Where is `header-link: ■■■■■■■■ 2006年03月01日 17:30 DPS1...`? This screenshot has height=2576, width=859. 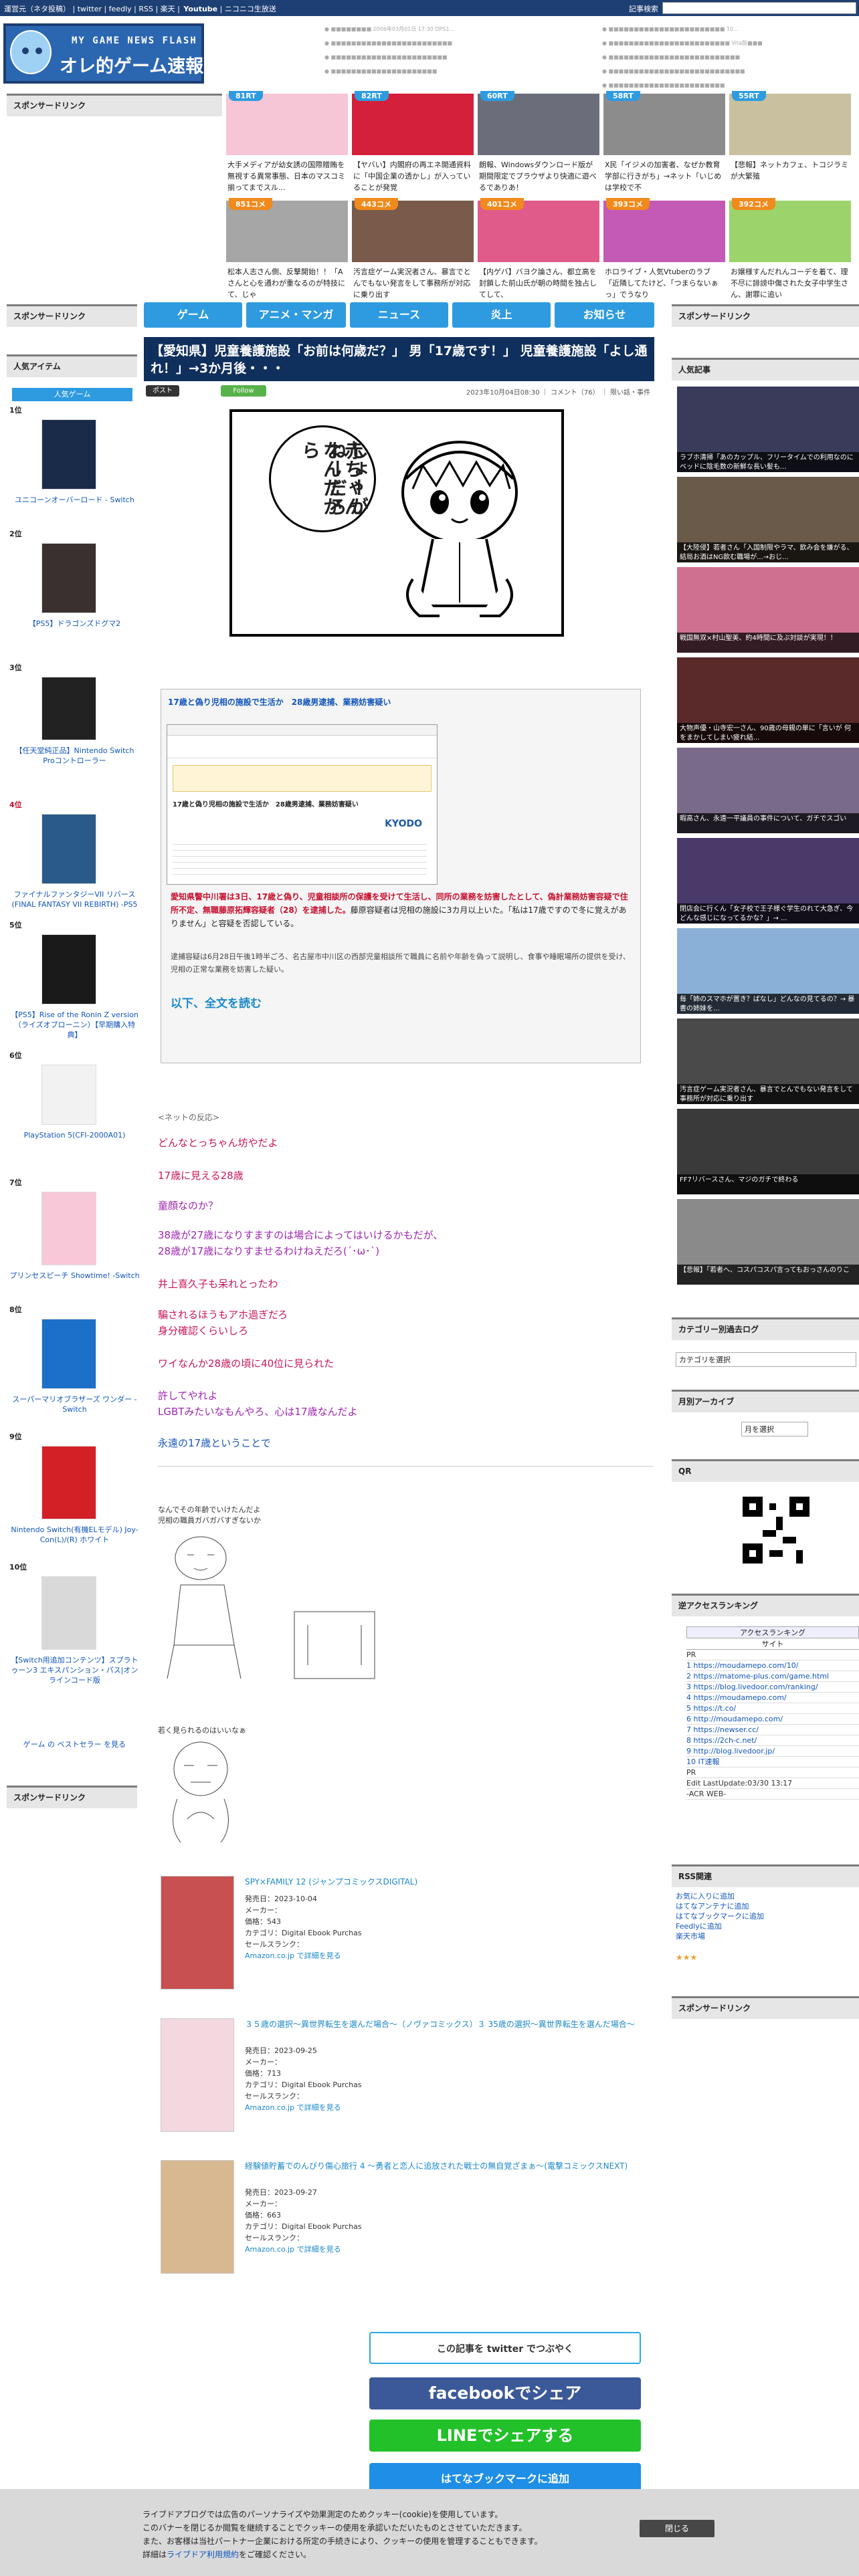 header-link: ■■■■■■■■ 2006年03月01日 17:30 DPS1... is located at coordinates (471, 29).